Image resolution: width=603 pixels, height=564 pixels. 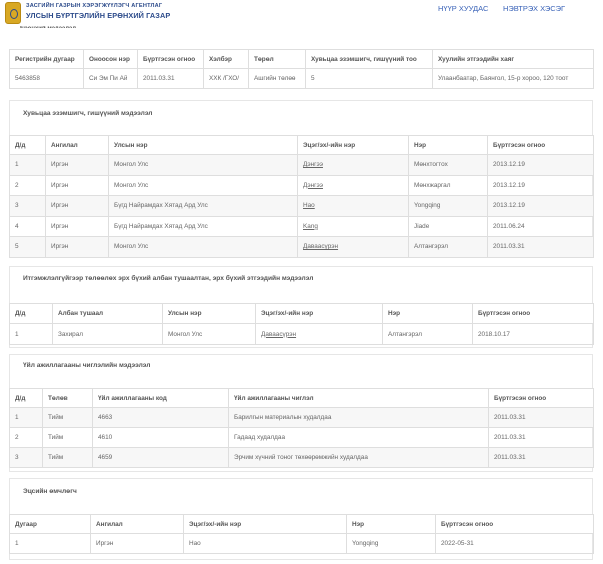 What do you see at coordinates (353, 226) in the screenshot?
I see `table-cell: Kang` at bounding box center [353, 226].